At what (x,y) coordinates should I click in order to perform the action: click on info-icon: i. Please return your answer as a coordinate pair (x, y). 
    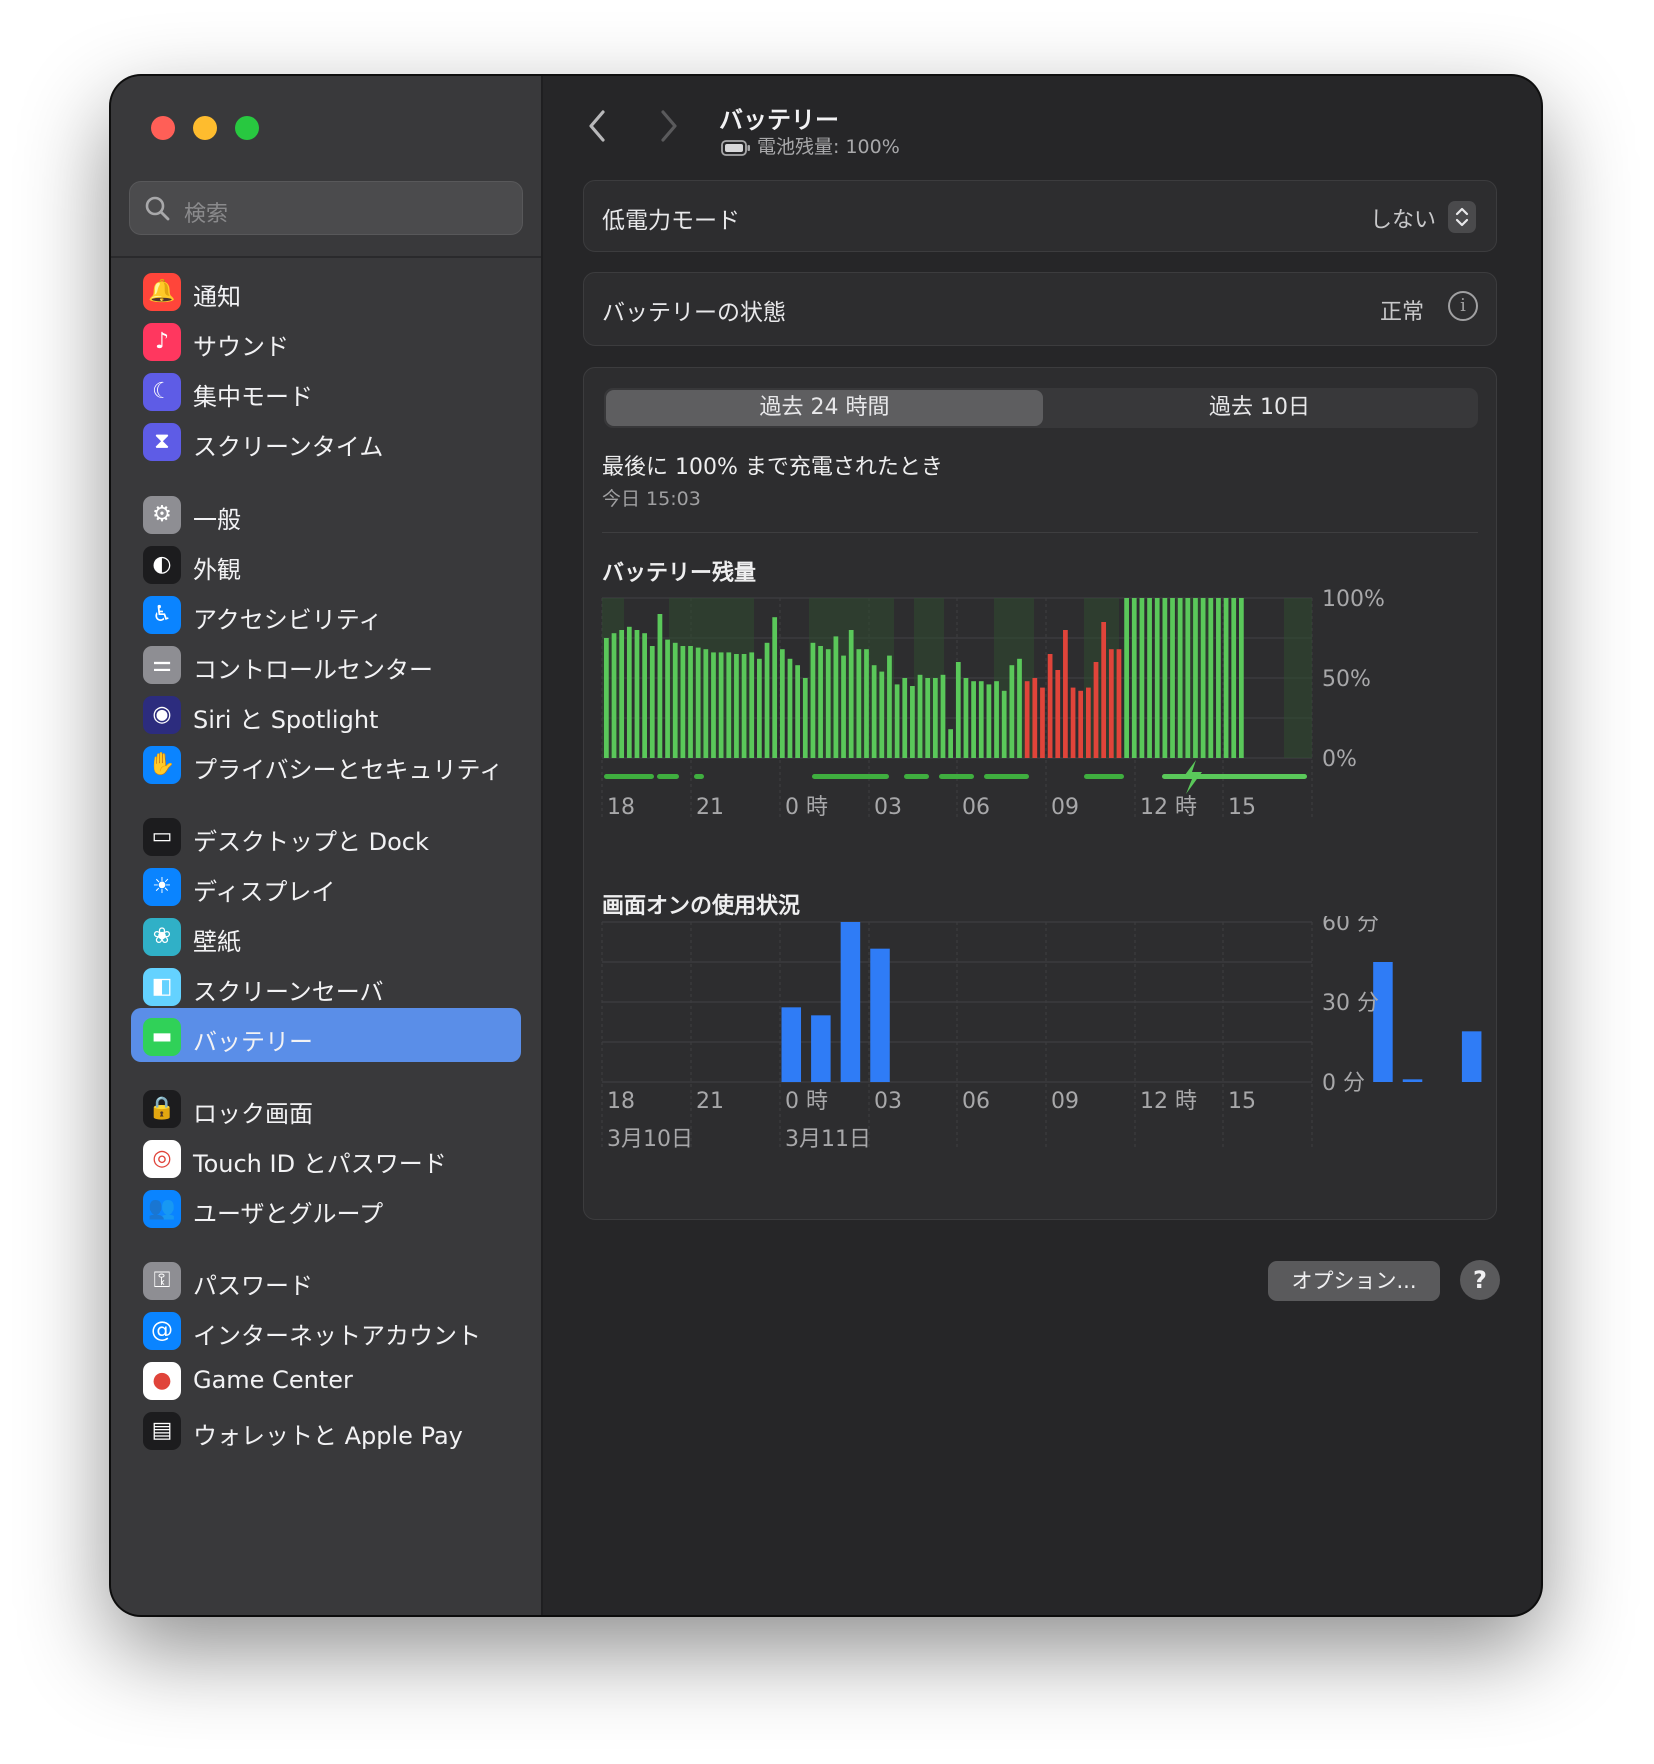
    Looking at the image, I should click on (1463, 306).